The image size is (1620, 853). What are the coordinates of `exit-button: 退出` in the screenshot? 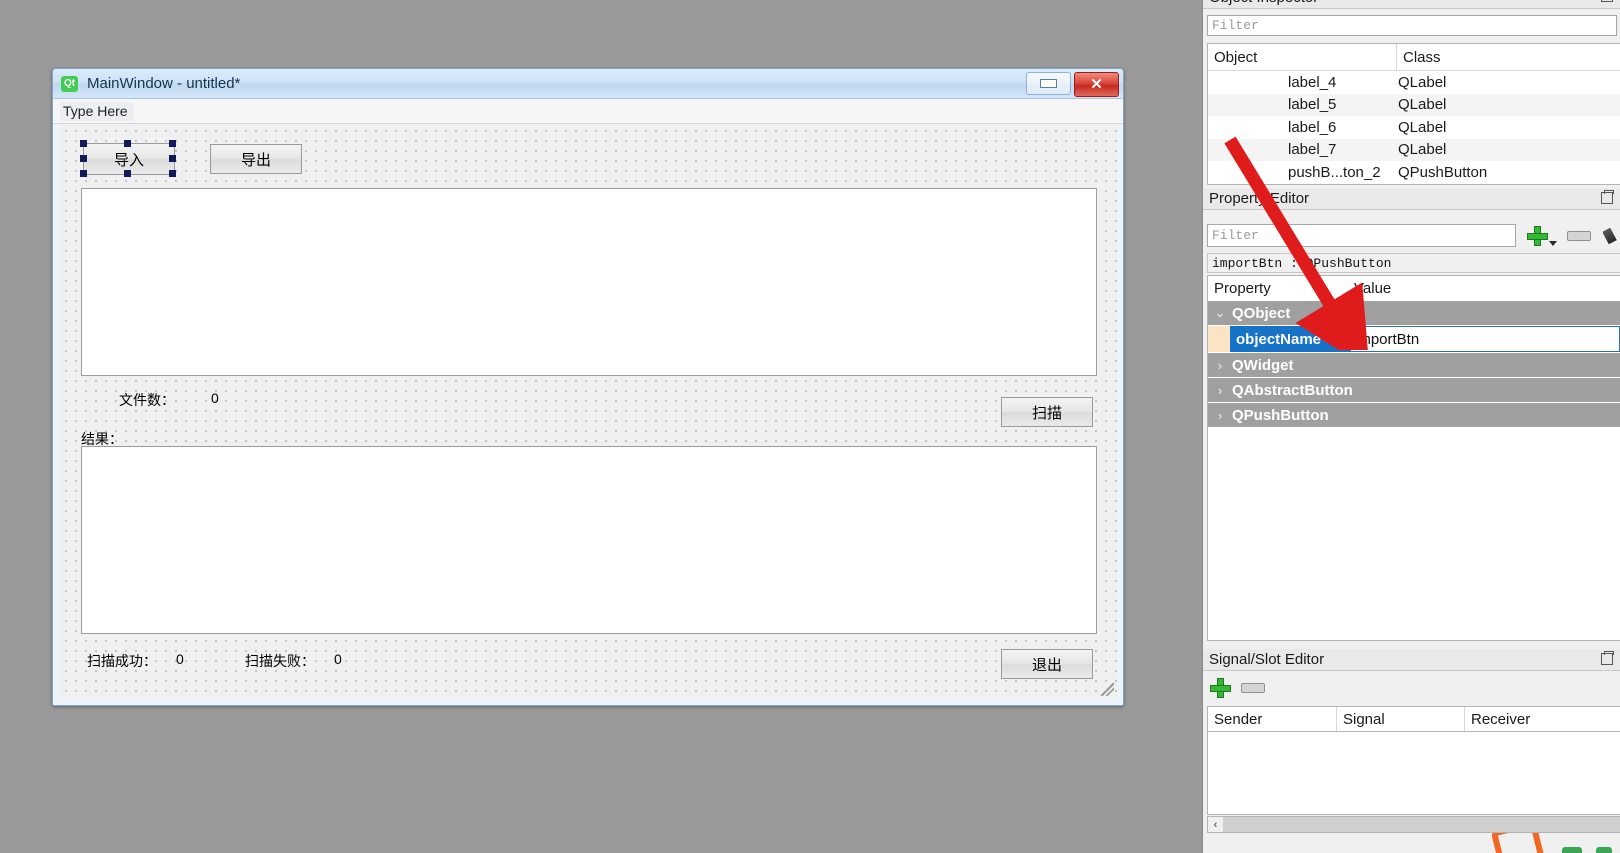 It's located at (1047, 664).